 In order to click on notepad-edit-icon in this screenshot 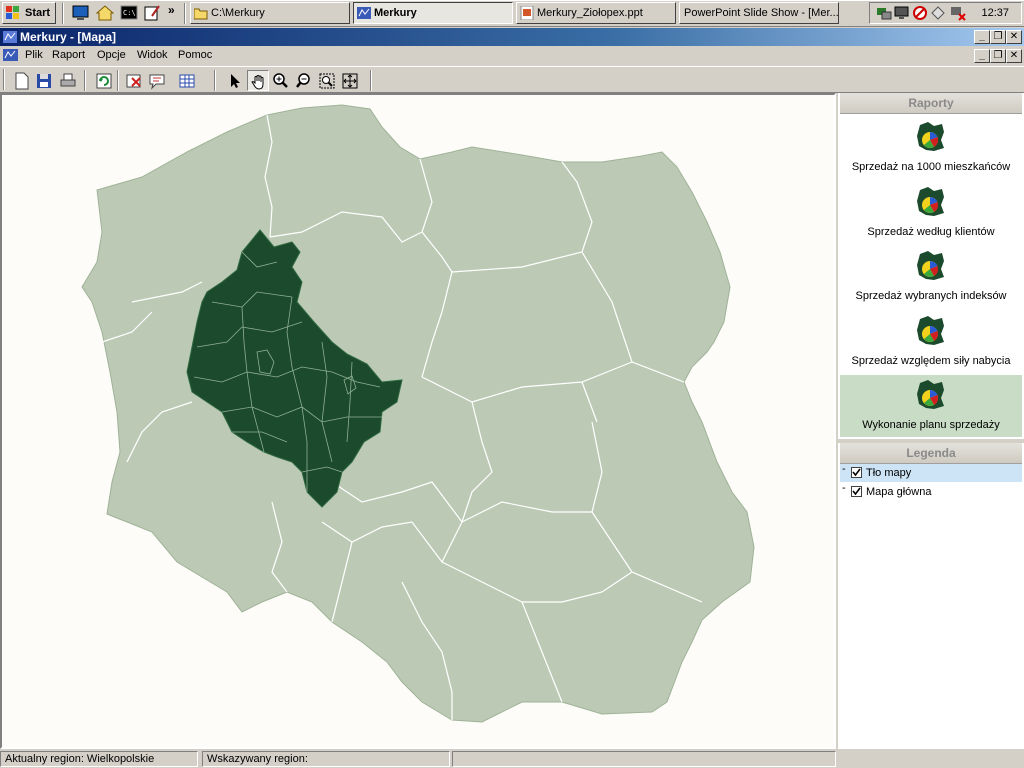, I will do `click(152, 13)`.